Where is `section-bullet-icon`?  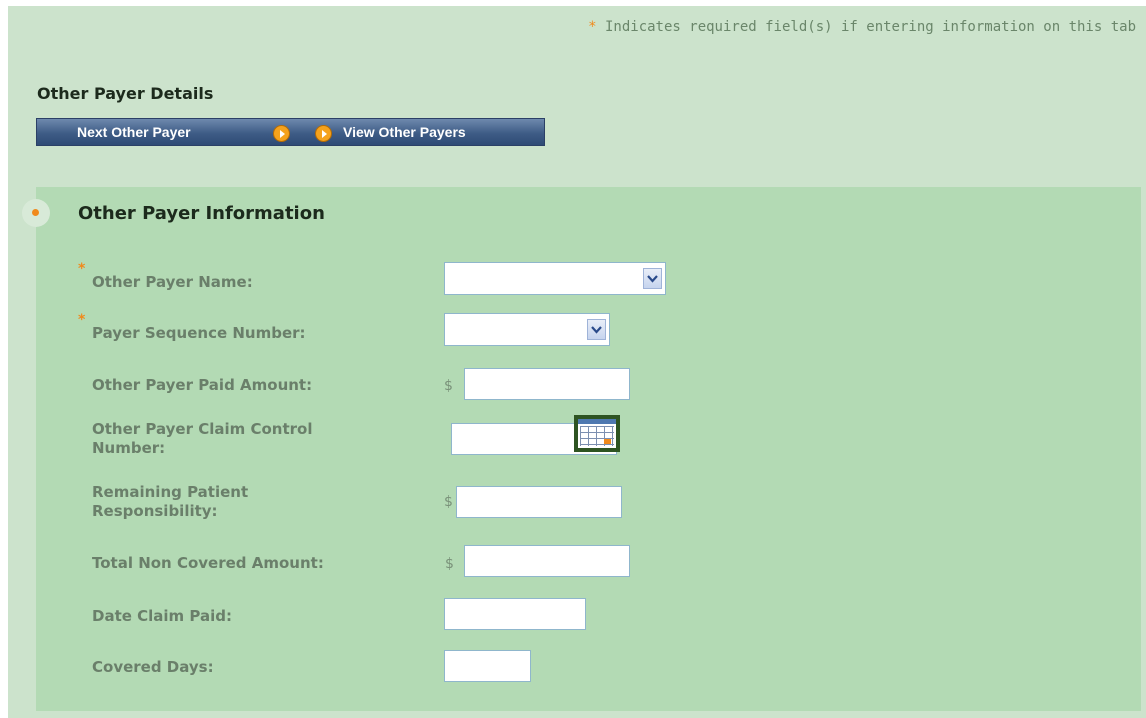 section-bullet-icon is located at coordinates (36, 213).